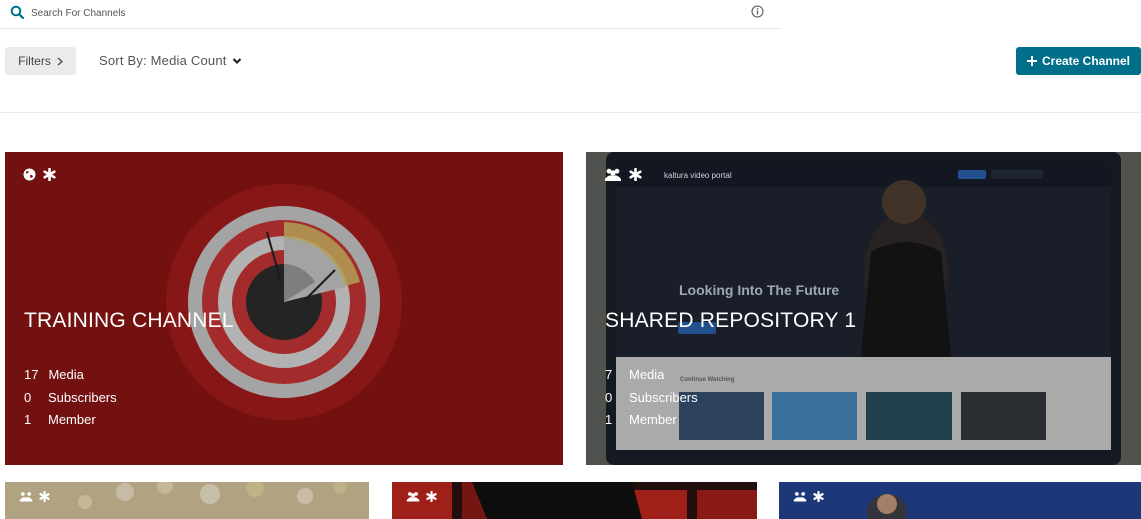 The width and height of the screenshot is (1141, 519). I want to click on search-icon, so click(17, 12).